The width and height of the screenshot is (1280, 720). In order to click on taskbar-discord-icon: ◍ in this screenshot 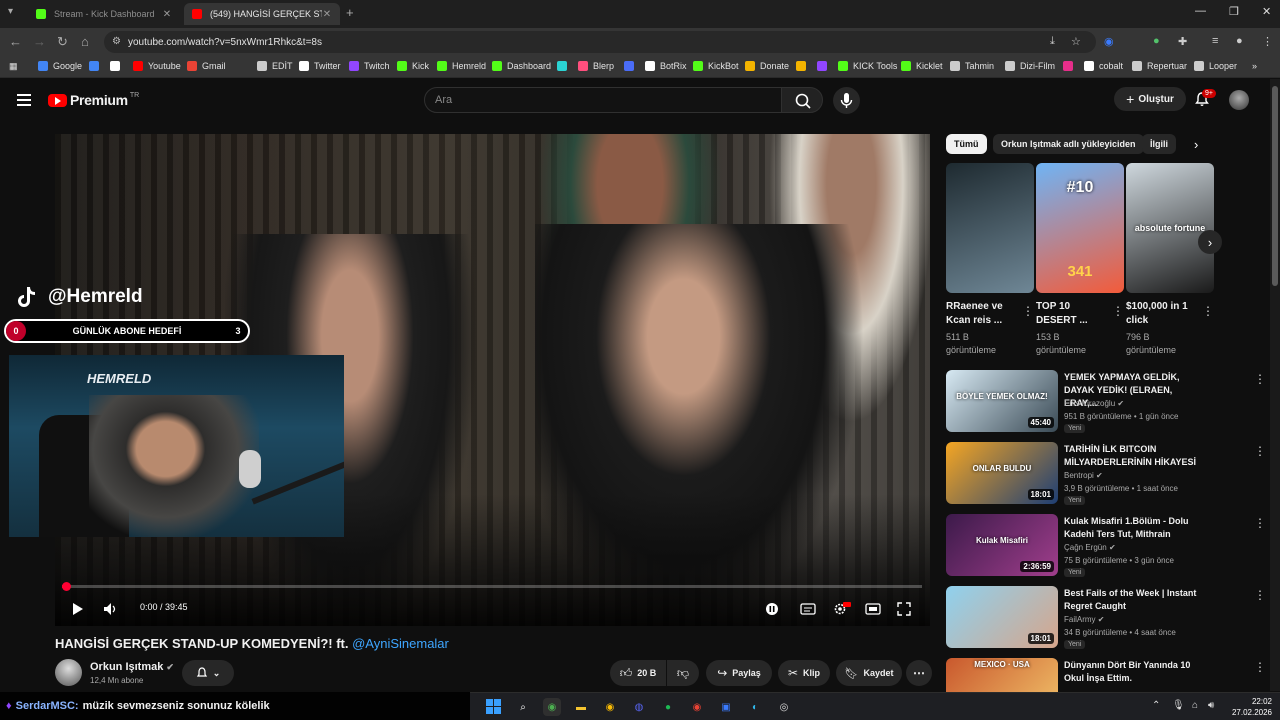, I will do `click(639, 707)`.